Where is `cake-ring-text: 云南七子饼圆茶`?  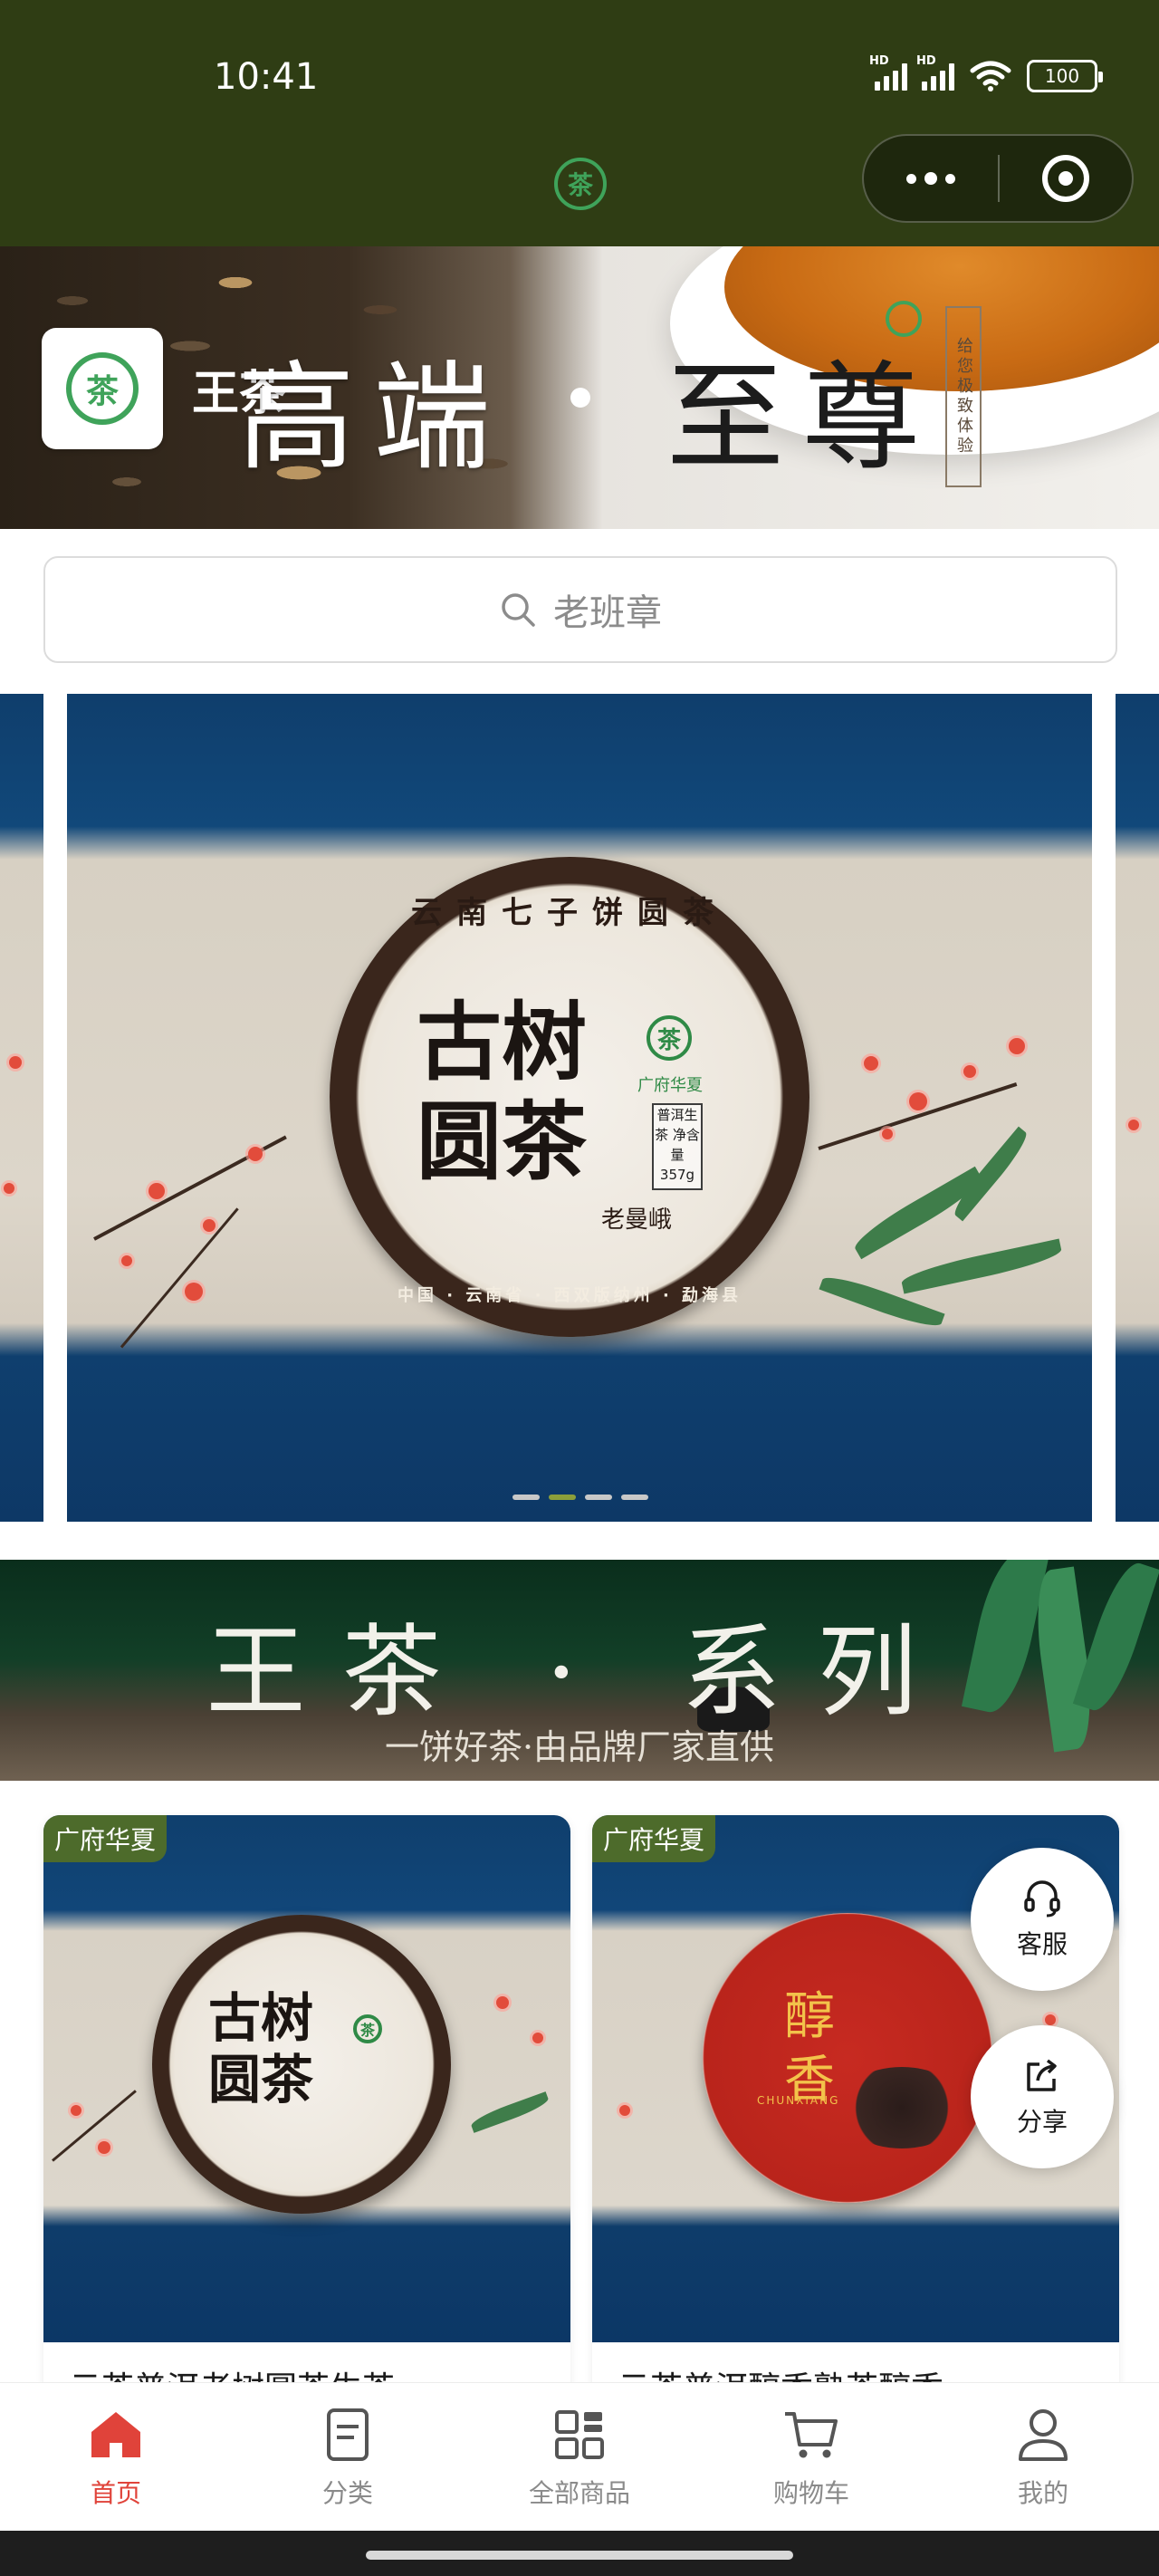
cake-ring-text: 云南七子饼圆茶 is located at coordinates (569, 913).